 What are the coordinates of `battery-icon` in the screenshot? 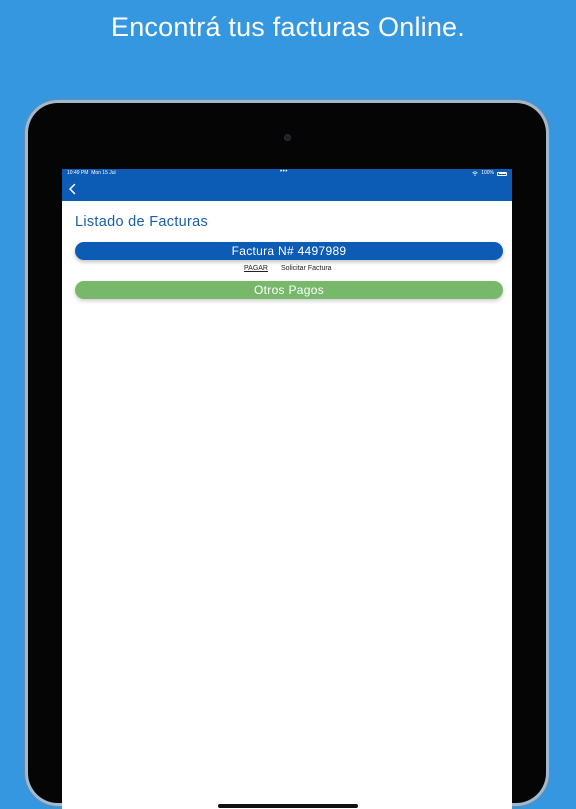 It's located at (502, 173).